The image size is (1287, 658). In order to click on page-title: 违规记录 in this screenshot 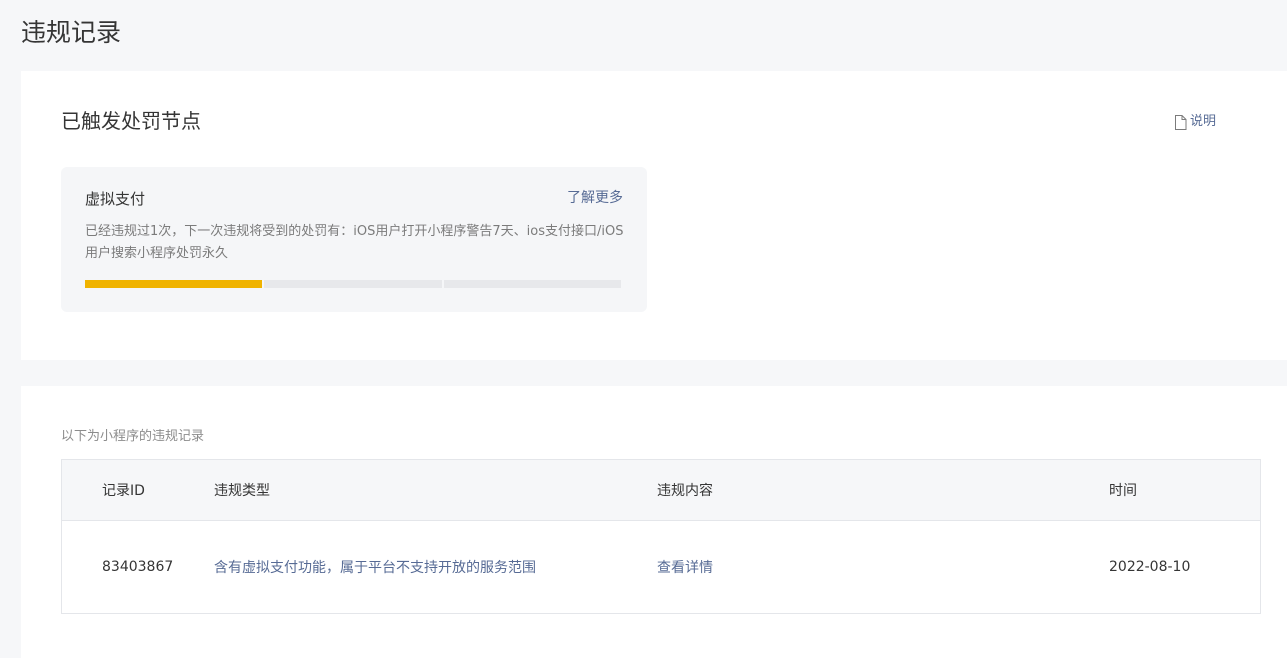, I will do `click(71, 32)`.